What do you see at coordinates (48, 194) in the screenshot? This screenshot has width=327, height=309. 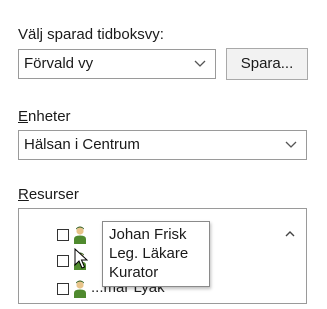 I see `resources-label: Resurser` at bounding box center [48, 194].